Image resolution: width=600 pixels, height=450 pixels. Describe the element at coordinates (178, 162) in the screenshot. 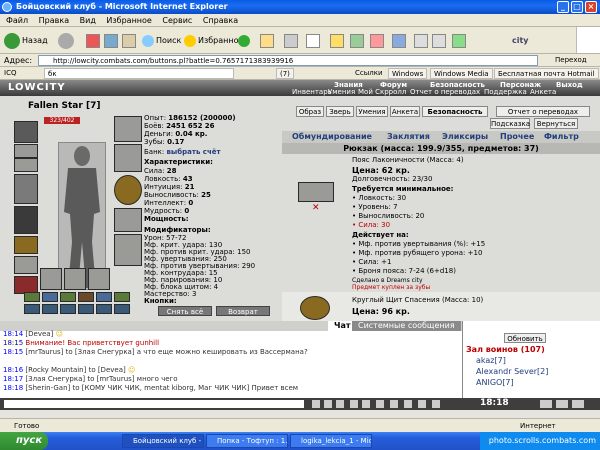

I see `stats-header: Характеристики:` at that location.